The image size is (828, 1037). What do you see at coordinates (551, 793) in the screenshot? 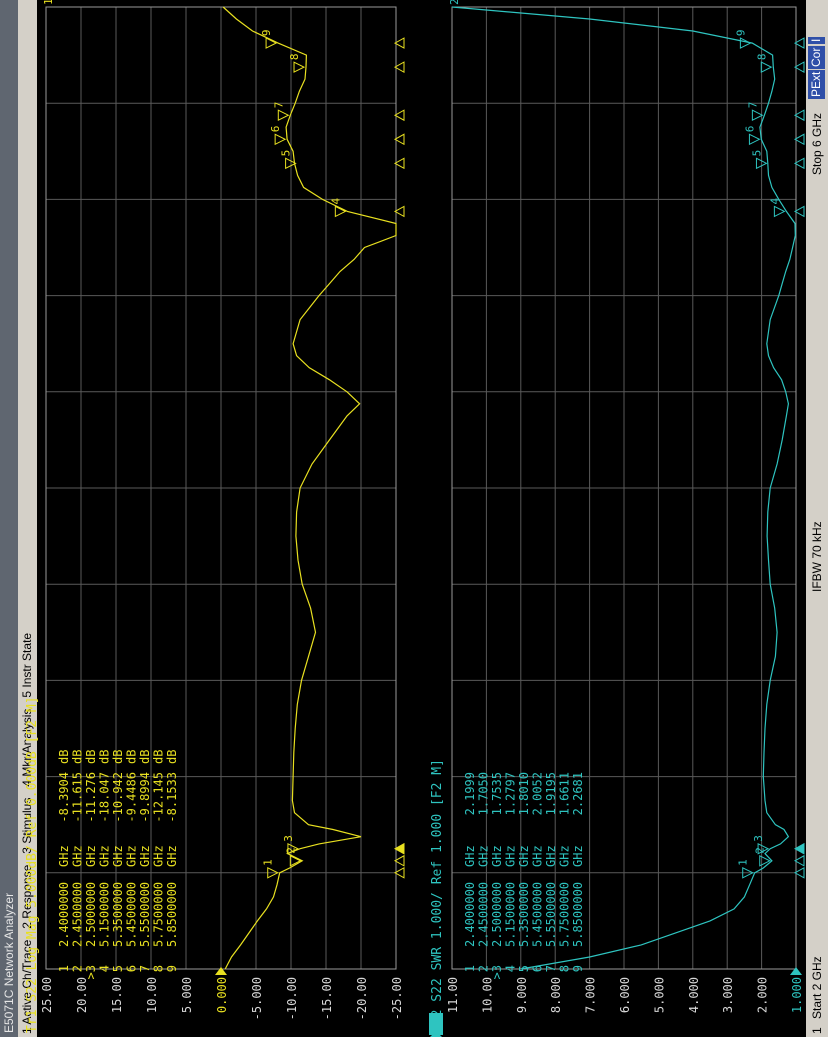
I see `marker-readout-value: 1.9195` at bounding box center [551, 793].